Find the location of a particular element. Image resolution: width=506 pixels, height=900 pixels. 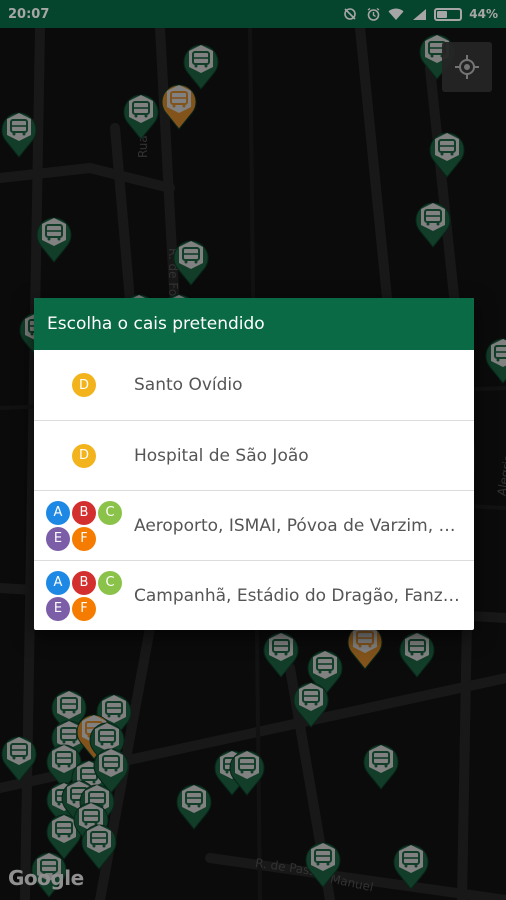

dialog-title: Escolha o cais pretendido is located at coordinates (254, 324).